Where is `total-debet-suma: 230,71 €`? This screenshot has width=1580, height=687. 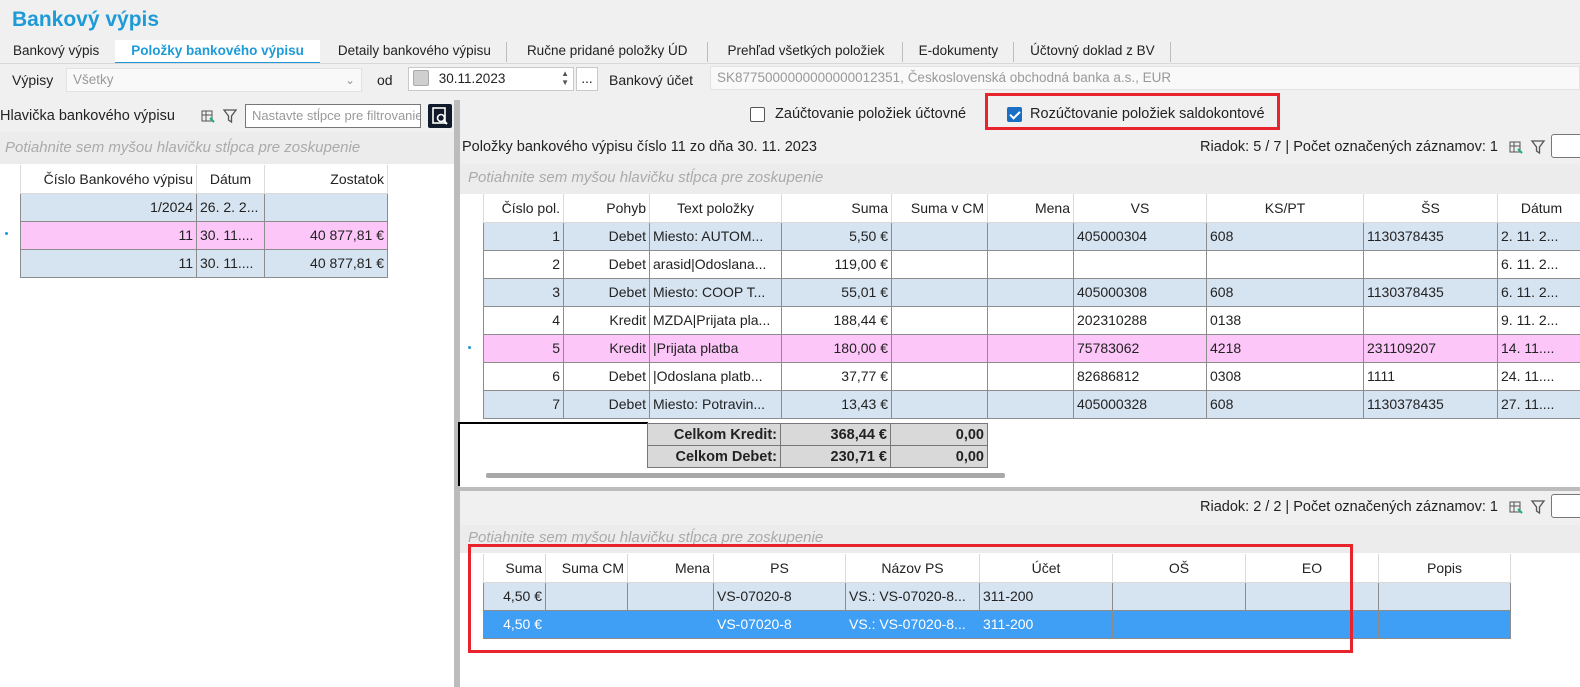 total-debet-suma: 230,71 € is located at coordinates (835, 456).